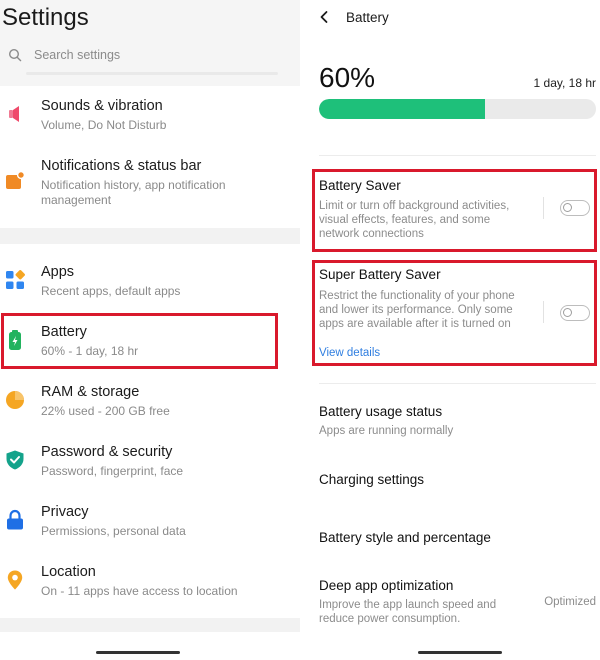  Describe the element at coordinates (15, 580) in the screenshot. I see `location-pin-icon` at that location.